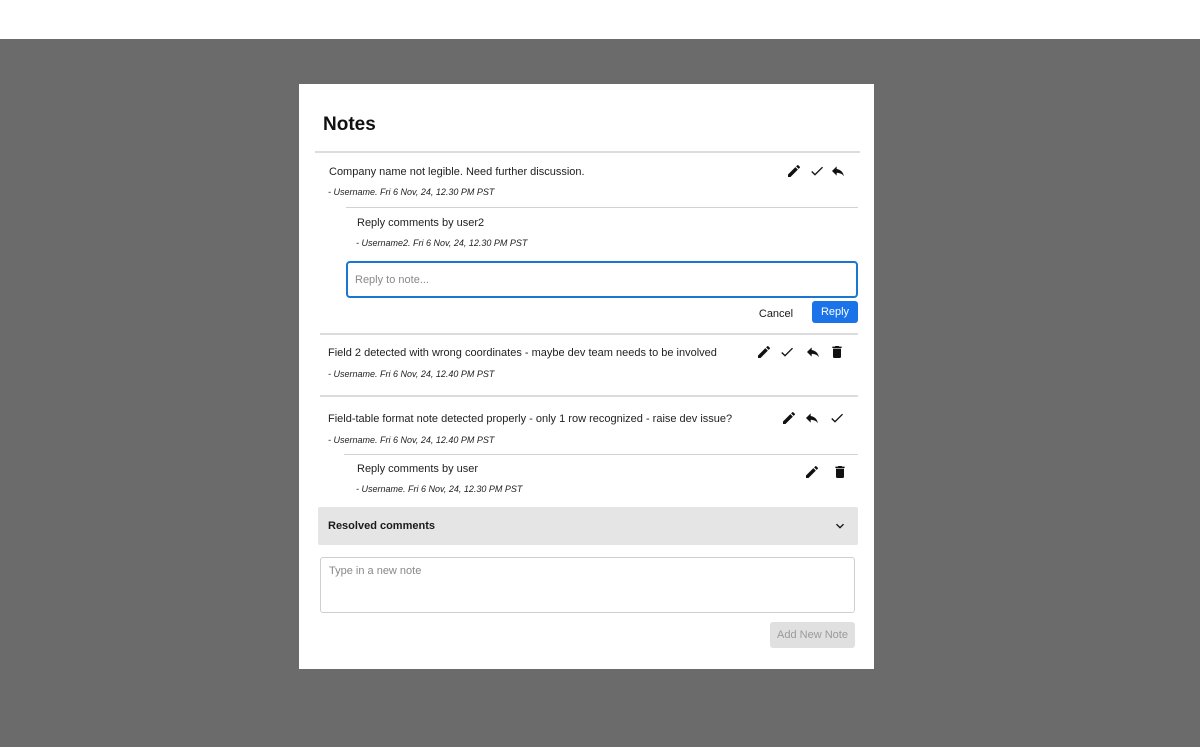 The image size is (1200, 754). I want to click on reply-text: Reply comments by user, so click(418, 469).